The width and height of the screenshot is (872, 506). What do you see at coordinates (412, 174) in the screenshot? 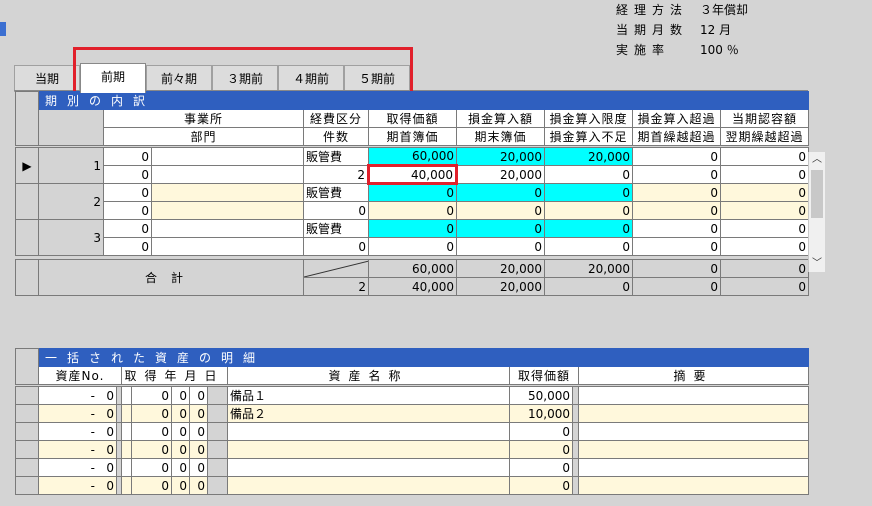
I see `open-book-value-cell: 40,000` at bounding box center [412, 174].